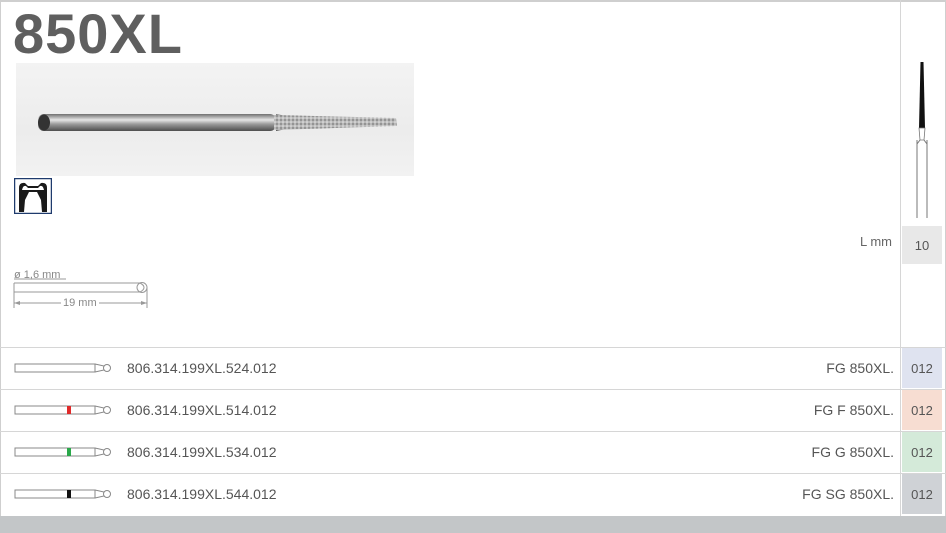 The height and width of the screenshot is (533, 946). Describe the element at coordinates (98, 33) in the screenshot. I see `product-title: 850XL` at that location.